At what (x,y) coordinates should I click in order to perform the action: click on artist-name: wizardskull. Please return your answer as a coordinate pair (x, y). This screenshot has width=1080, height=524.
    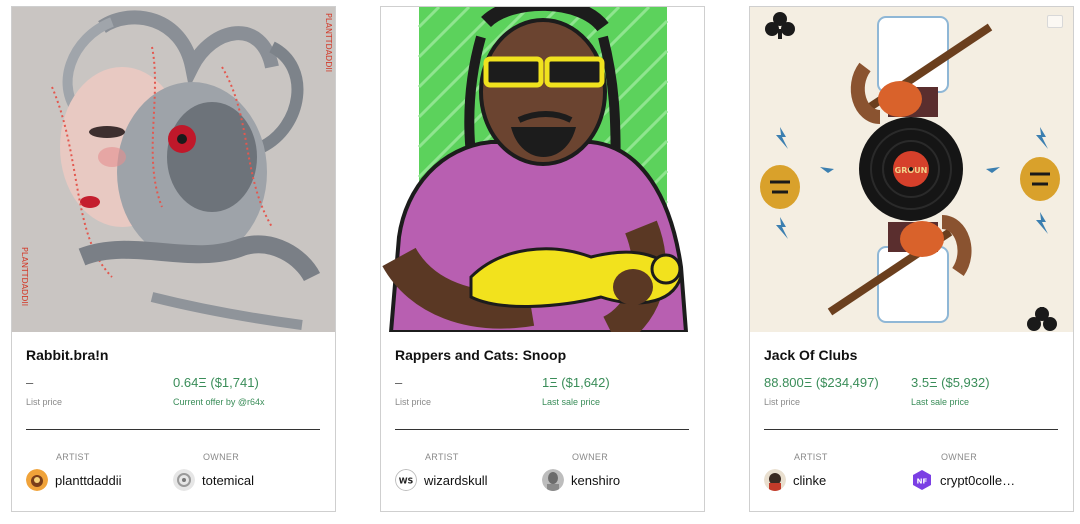
    Looking at the image, I should click on (456, 480).